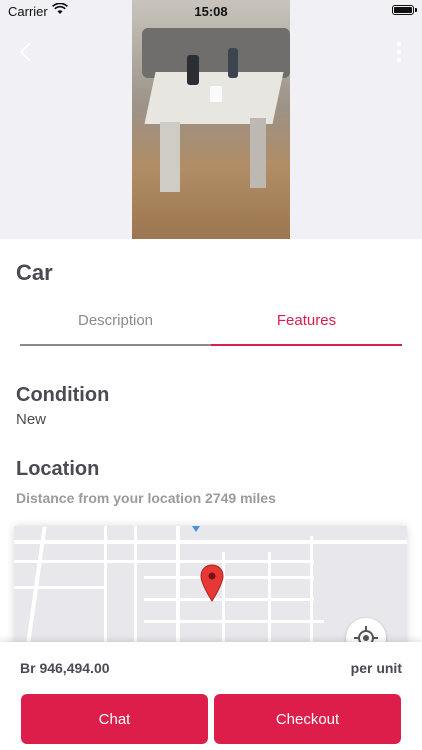  Describe the element at coordinates (31, 419) in the screenshot. I see `condition-value: New` at that location.